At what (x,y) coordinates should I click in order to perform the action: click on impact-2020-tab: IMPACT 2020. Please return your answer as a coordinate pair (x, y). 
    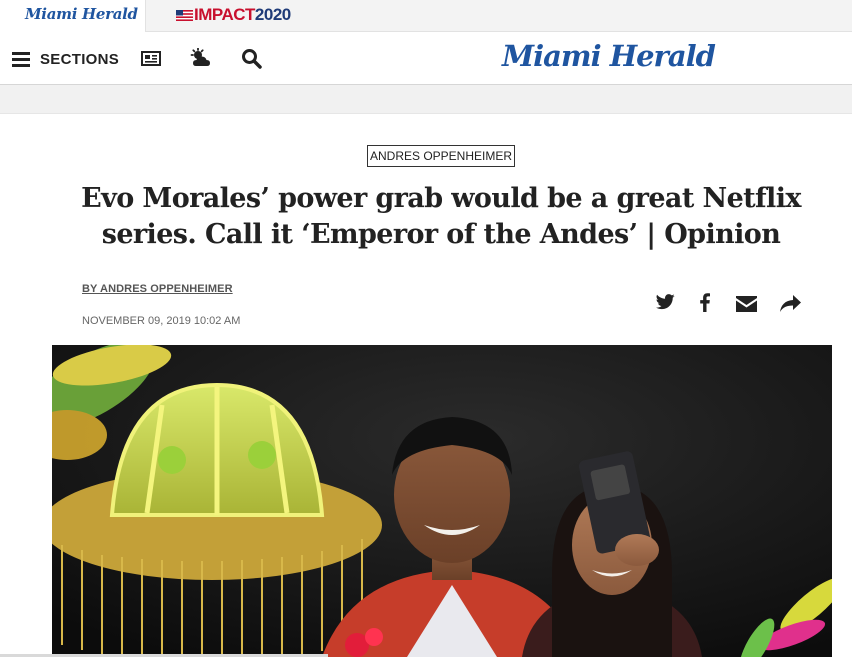
    Looking at the image, I should click on (233, 15).